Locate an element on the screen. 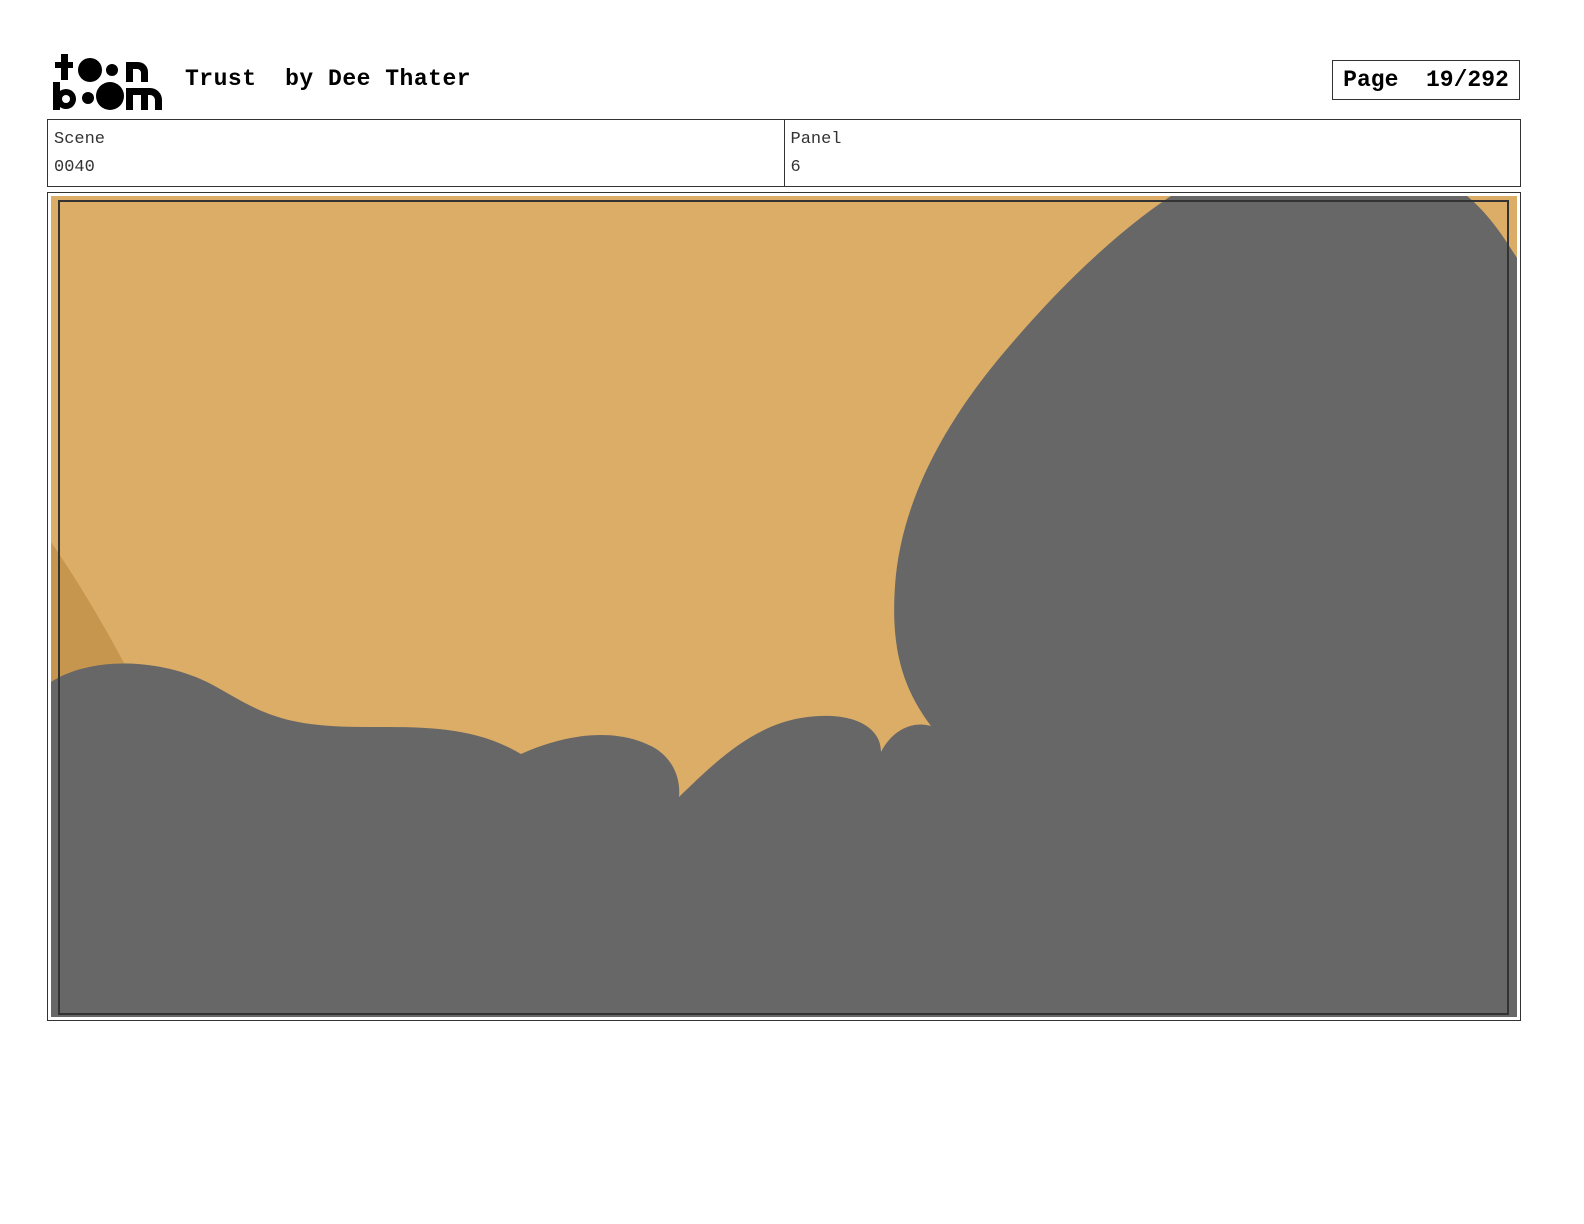 This screenshot has height=1224, width=1584. panel-label: Panel is located at coordinates (816, 139).